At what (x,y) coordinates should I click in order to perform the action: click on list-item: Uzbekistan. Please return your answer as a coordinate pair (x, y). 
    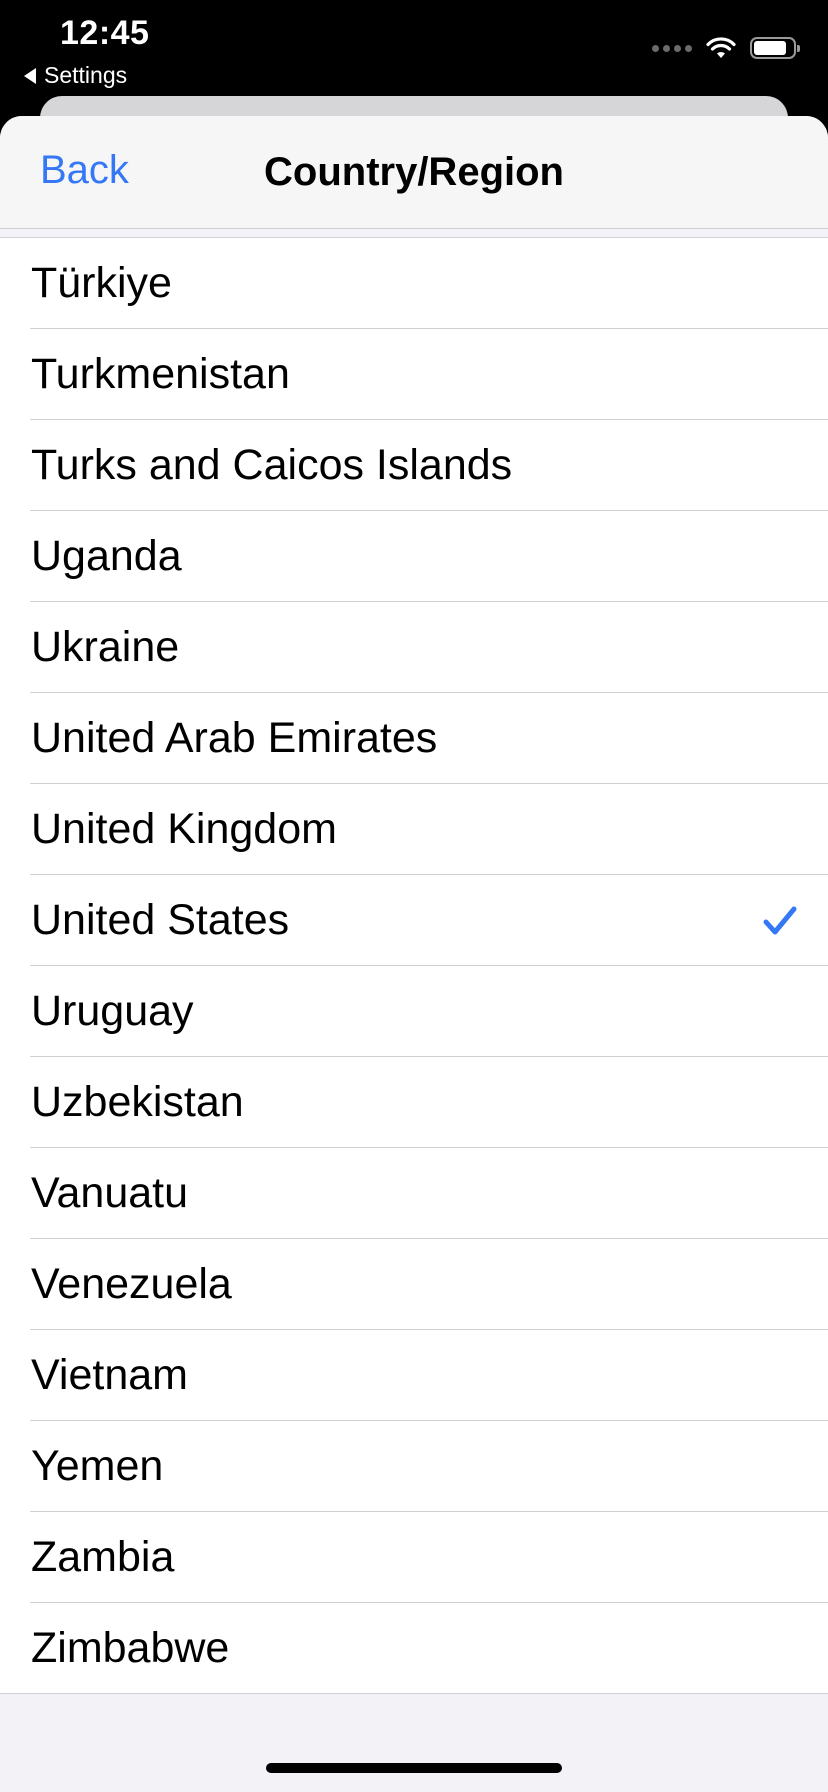
    Looking at the image, I should click on (414, 1102).